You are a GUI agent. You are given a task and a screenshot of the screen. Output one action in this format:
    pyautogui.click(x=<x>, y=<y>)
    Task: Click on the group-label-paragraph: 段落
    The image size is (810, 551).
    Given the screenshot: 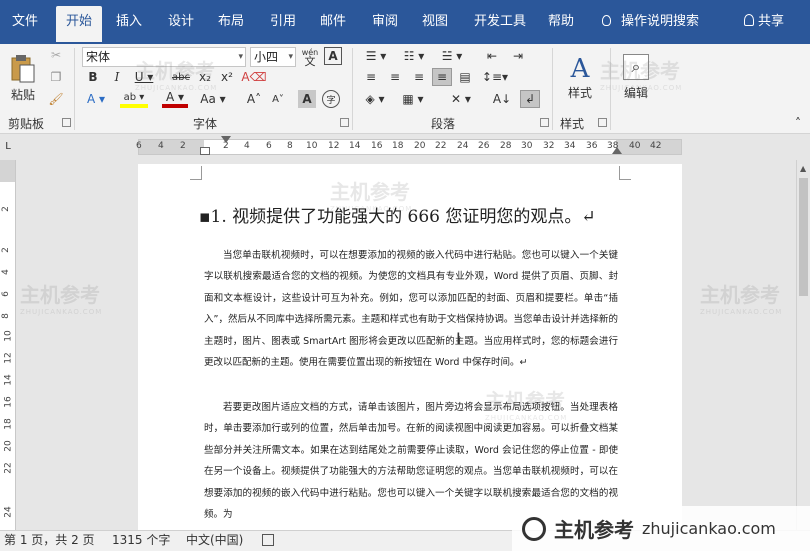 What is the action you would take?
    pyautogui.click(x=443, y=124)
    